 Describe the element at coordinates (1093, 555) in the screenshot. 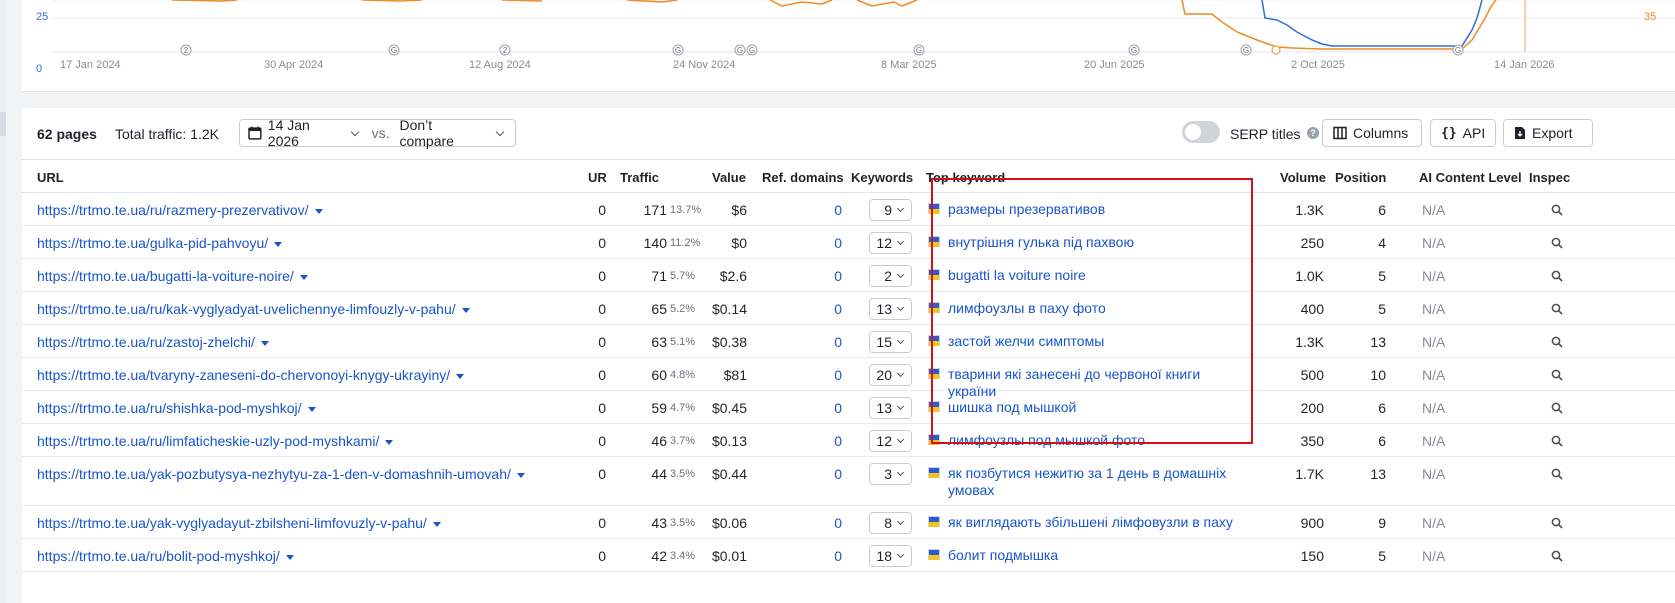

I see `top-keyword-link: болит подмышка` at that location.